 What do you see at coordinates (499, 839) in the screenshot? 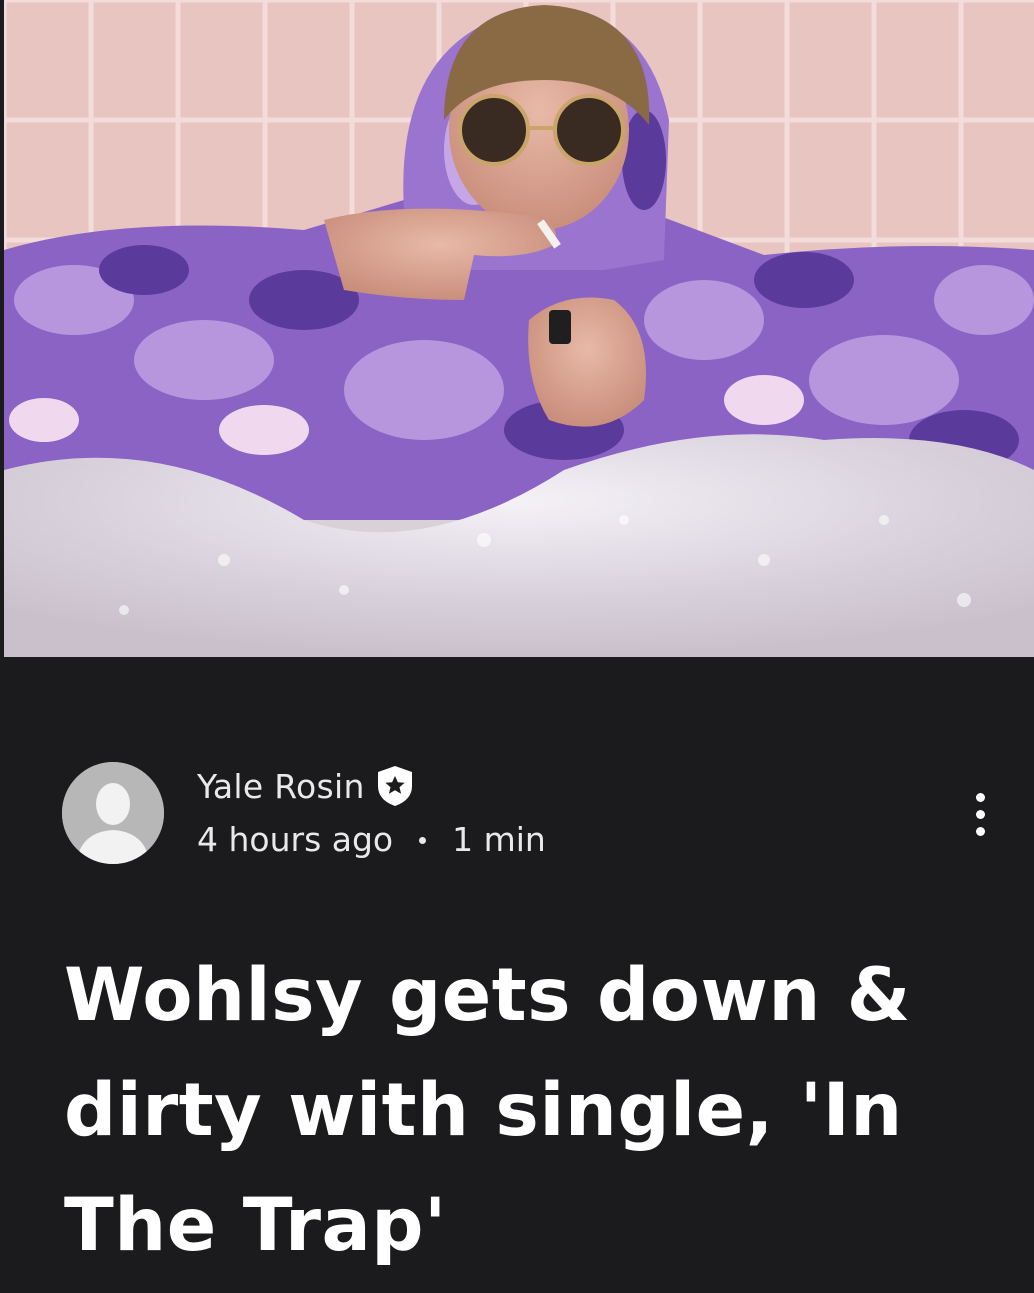
I see `read-time: 1 min` at bounding box center [499, 839].